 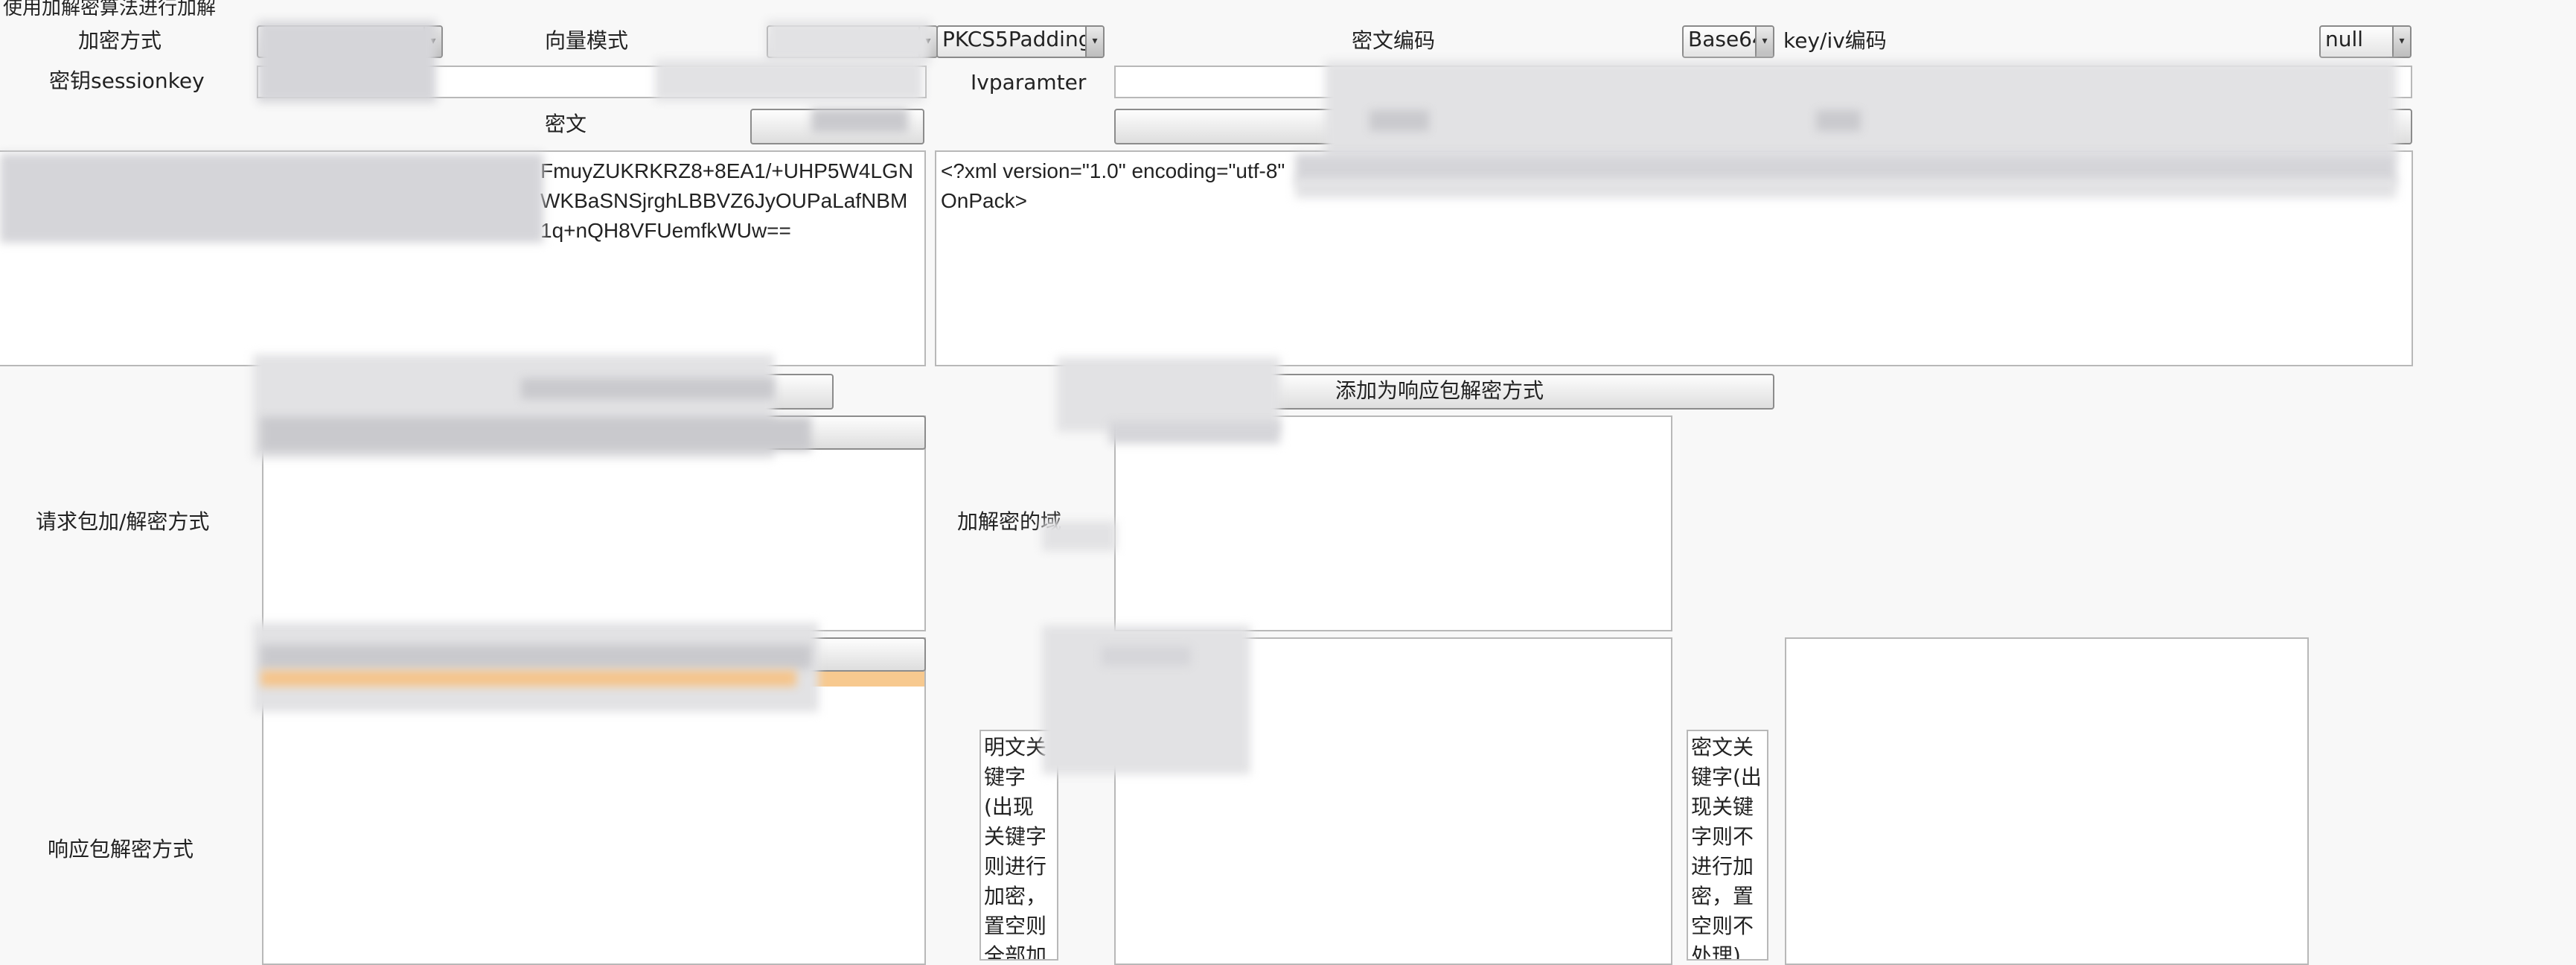 I want to click on page-title: 使用加解密算法进行加解, so click(x=110, y=9).